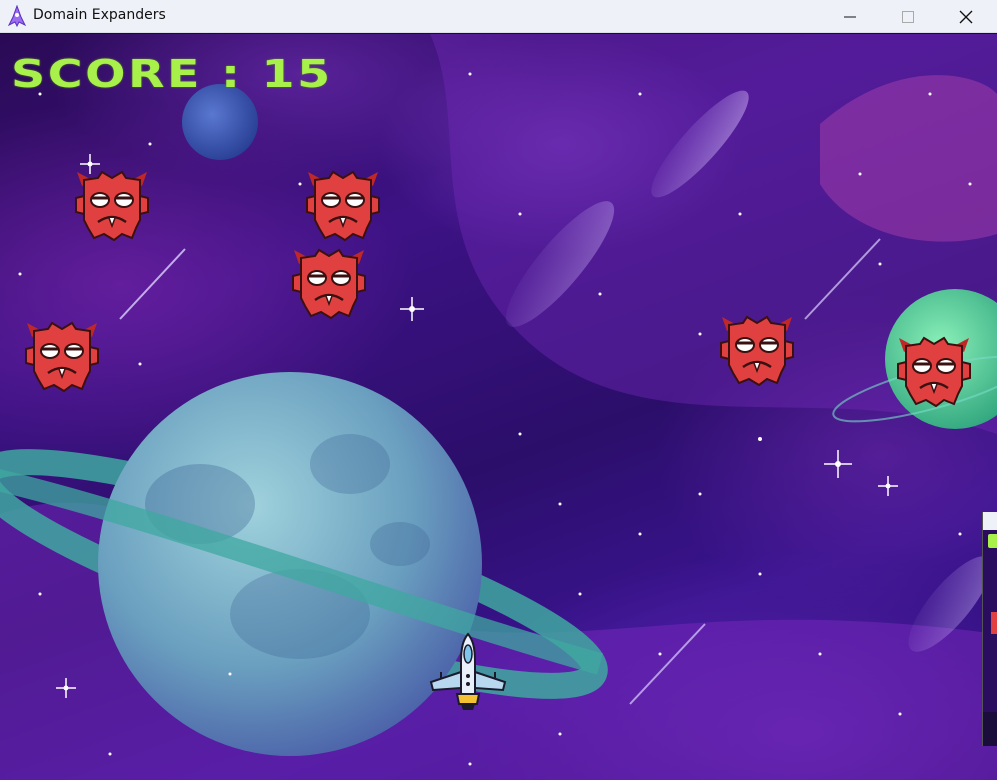 This screenshot has width=997, height=780. I want to click on minimize-button, so click(850, 16).